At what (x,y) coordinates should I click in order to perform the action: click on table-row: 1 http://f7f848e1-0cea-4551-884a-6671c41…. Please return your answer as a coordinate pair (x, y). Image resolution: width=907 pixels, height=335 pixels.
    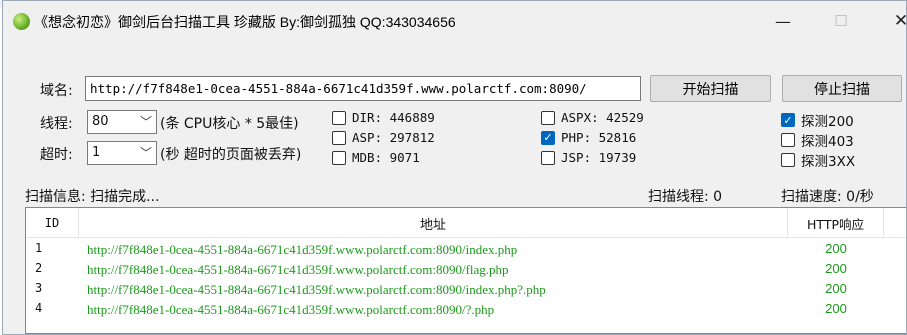
    Looking at the image, I should click on (466, 249).